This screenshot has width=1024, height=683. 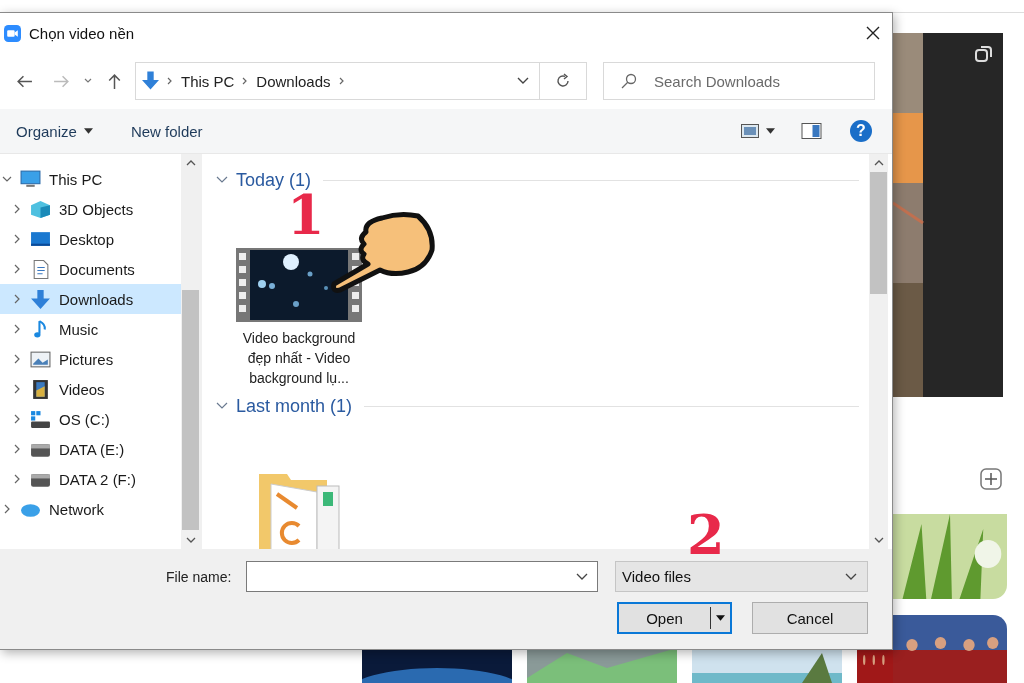 I want to click on tree-label: This PC, so click(x=76, y=179).